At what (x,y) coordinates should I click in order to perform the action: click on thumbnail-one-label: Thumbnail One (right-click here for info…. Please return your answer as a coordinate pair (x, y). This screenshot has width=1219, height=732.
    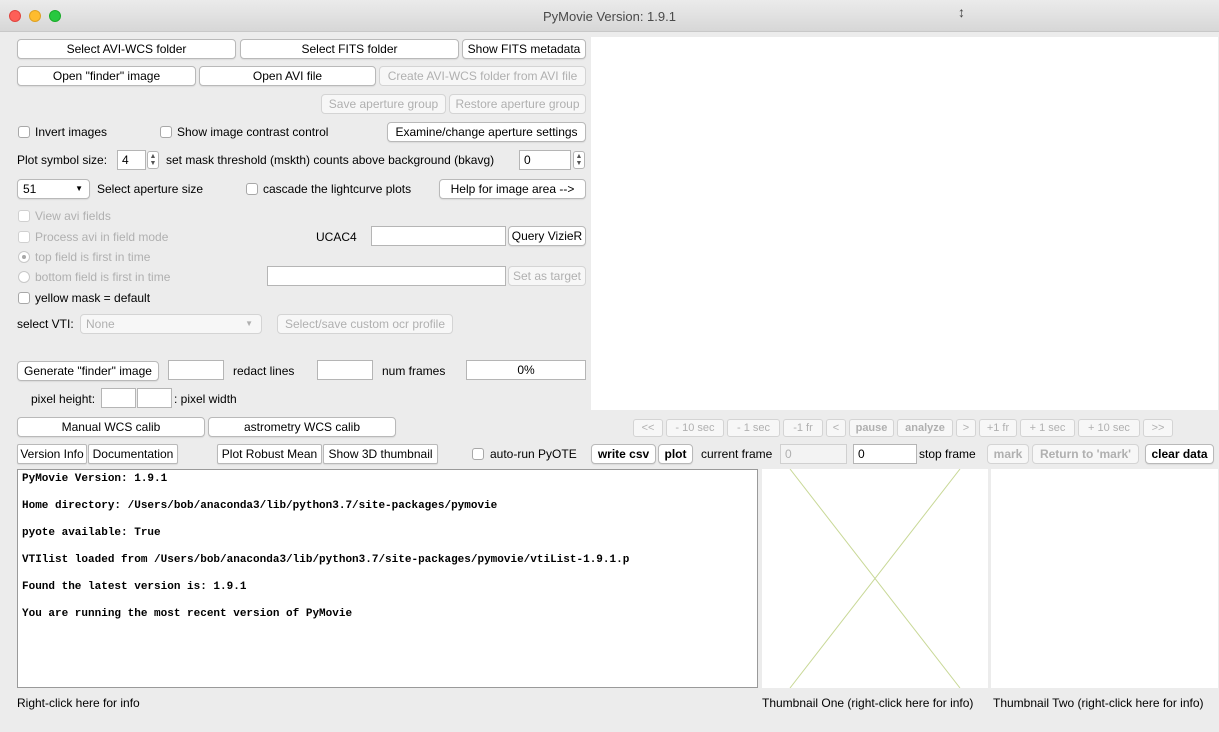
    Looking at the image, I should click on (867, 703).